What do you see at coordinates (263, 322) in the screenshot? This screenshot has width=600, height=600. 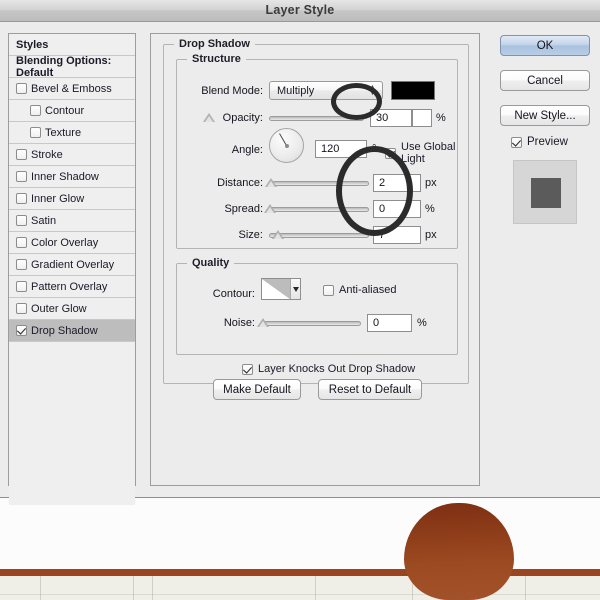 I see `noise-slider-thumb` at bounding box center [263, 322].